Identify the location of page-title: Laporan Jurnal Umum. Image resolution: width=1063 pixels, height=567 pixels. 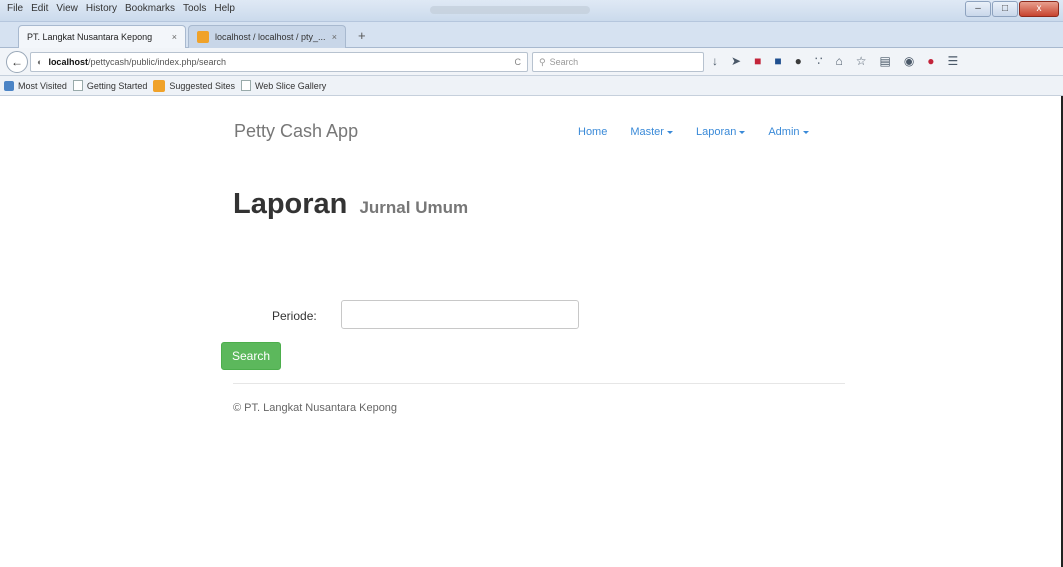
(350, 204).